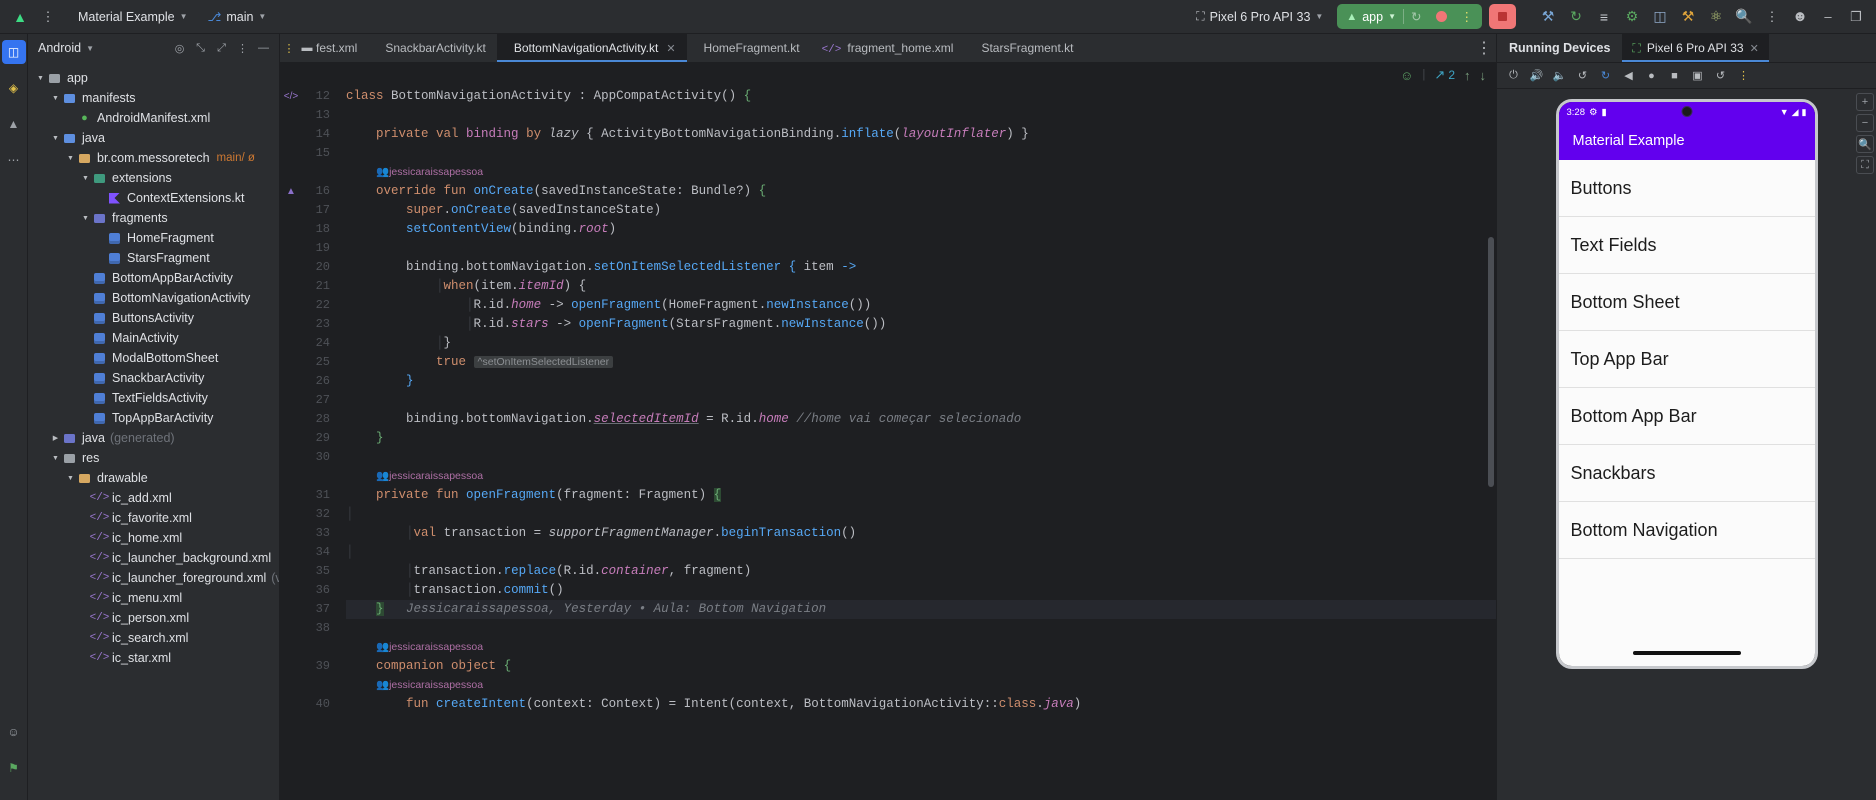 This screenshot has height=800, width=1876. I want to click on editor-tab-fest-xml: fest.xml, so click(342, 48).